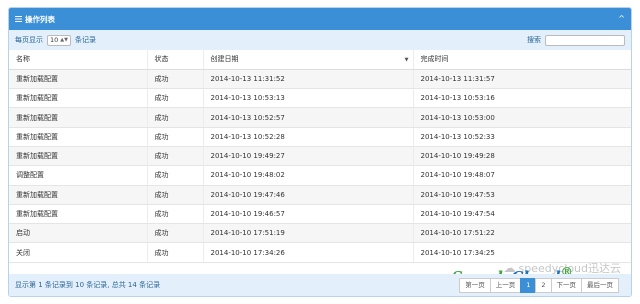  Describe the element at coordinates (521, 233) in the screenshot. I see `cell-completed: 2014-10-10 17:51:22` at that location.